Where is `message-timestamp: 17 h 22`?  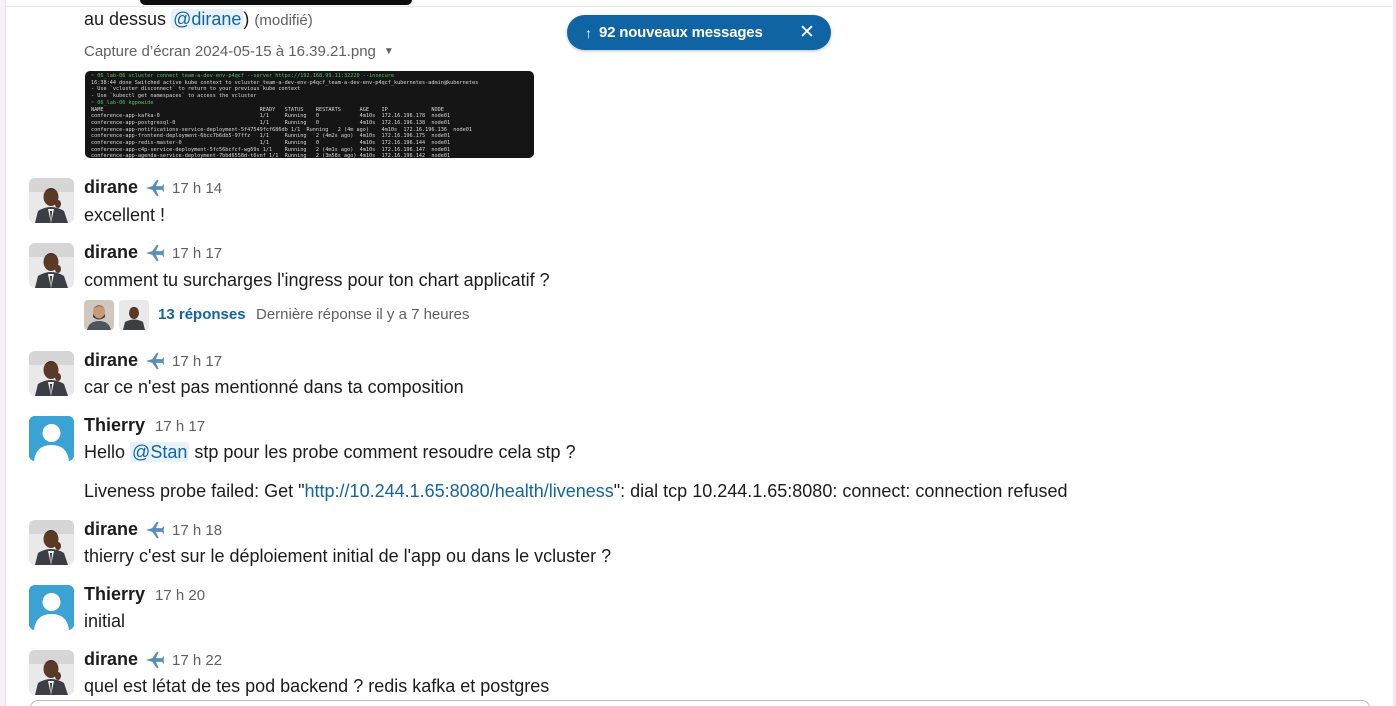 message-timestamp: 17 h 22 is located at coordinates (197, 660).